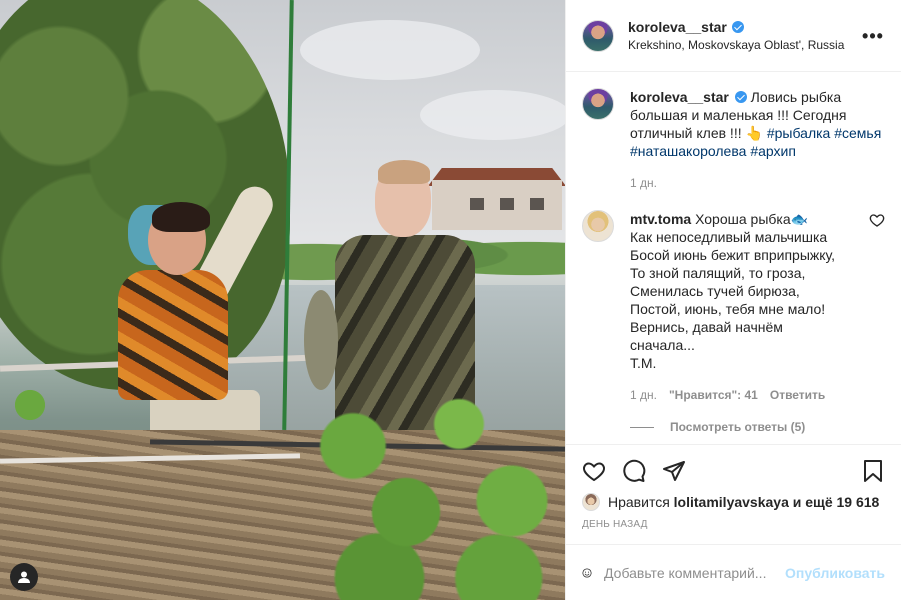  What do you see at coordinates (877, 220) in the screenshot?
I see `comment-like-heart-icon` at bounding box center [877, 220].